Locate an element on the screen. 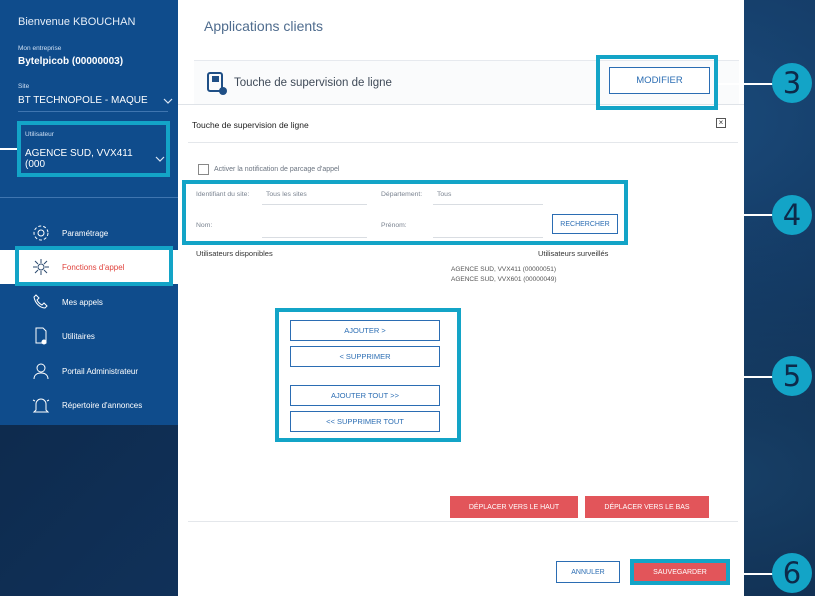  nav-item-parametrage: Paramétrage is located at coordinates (89, 233).